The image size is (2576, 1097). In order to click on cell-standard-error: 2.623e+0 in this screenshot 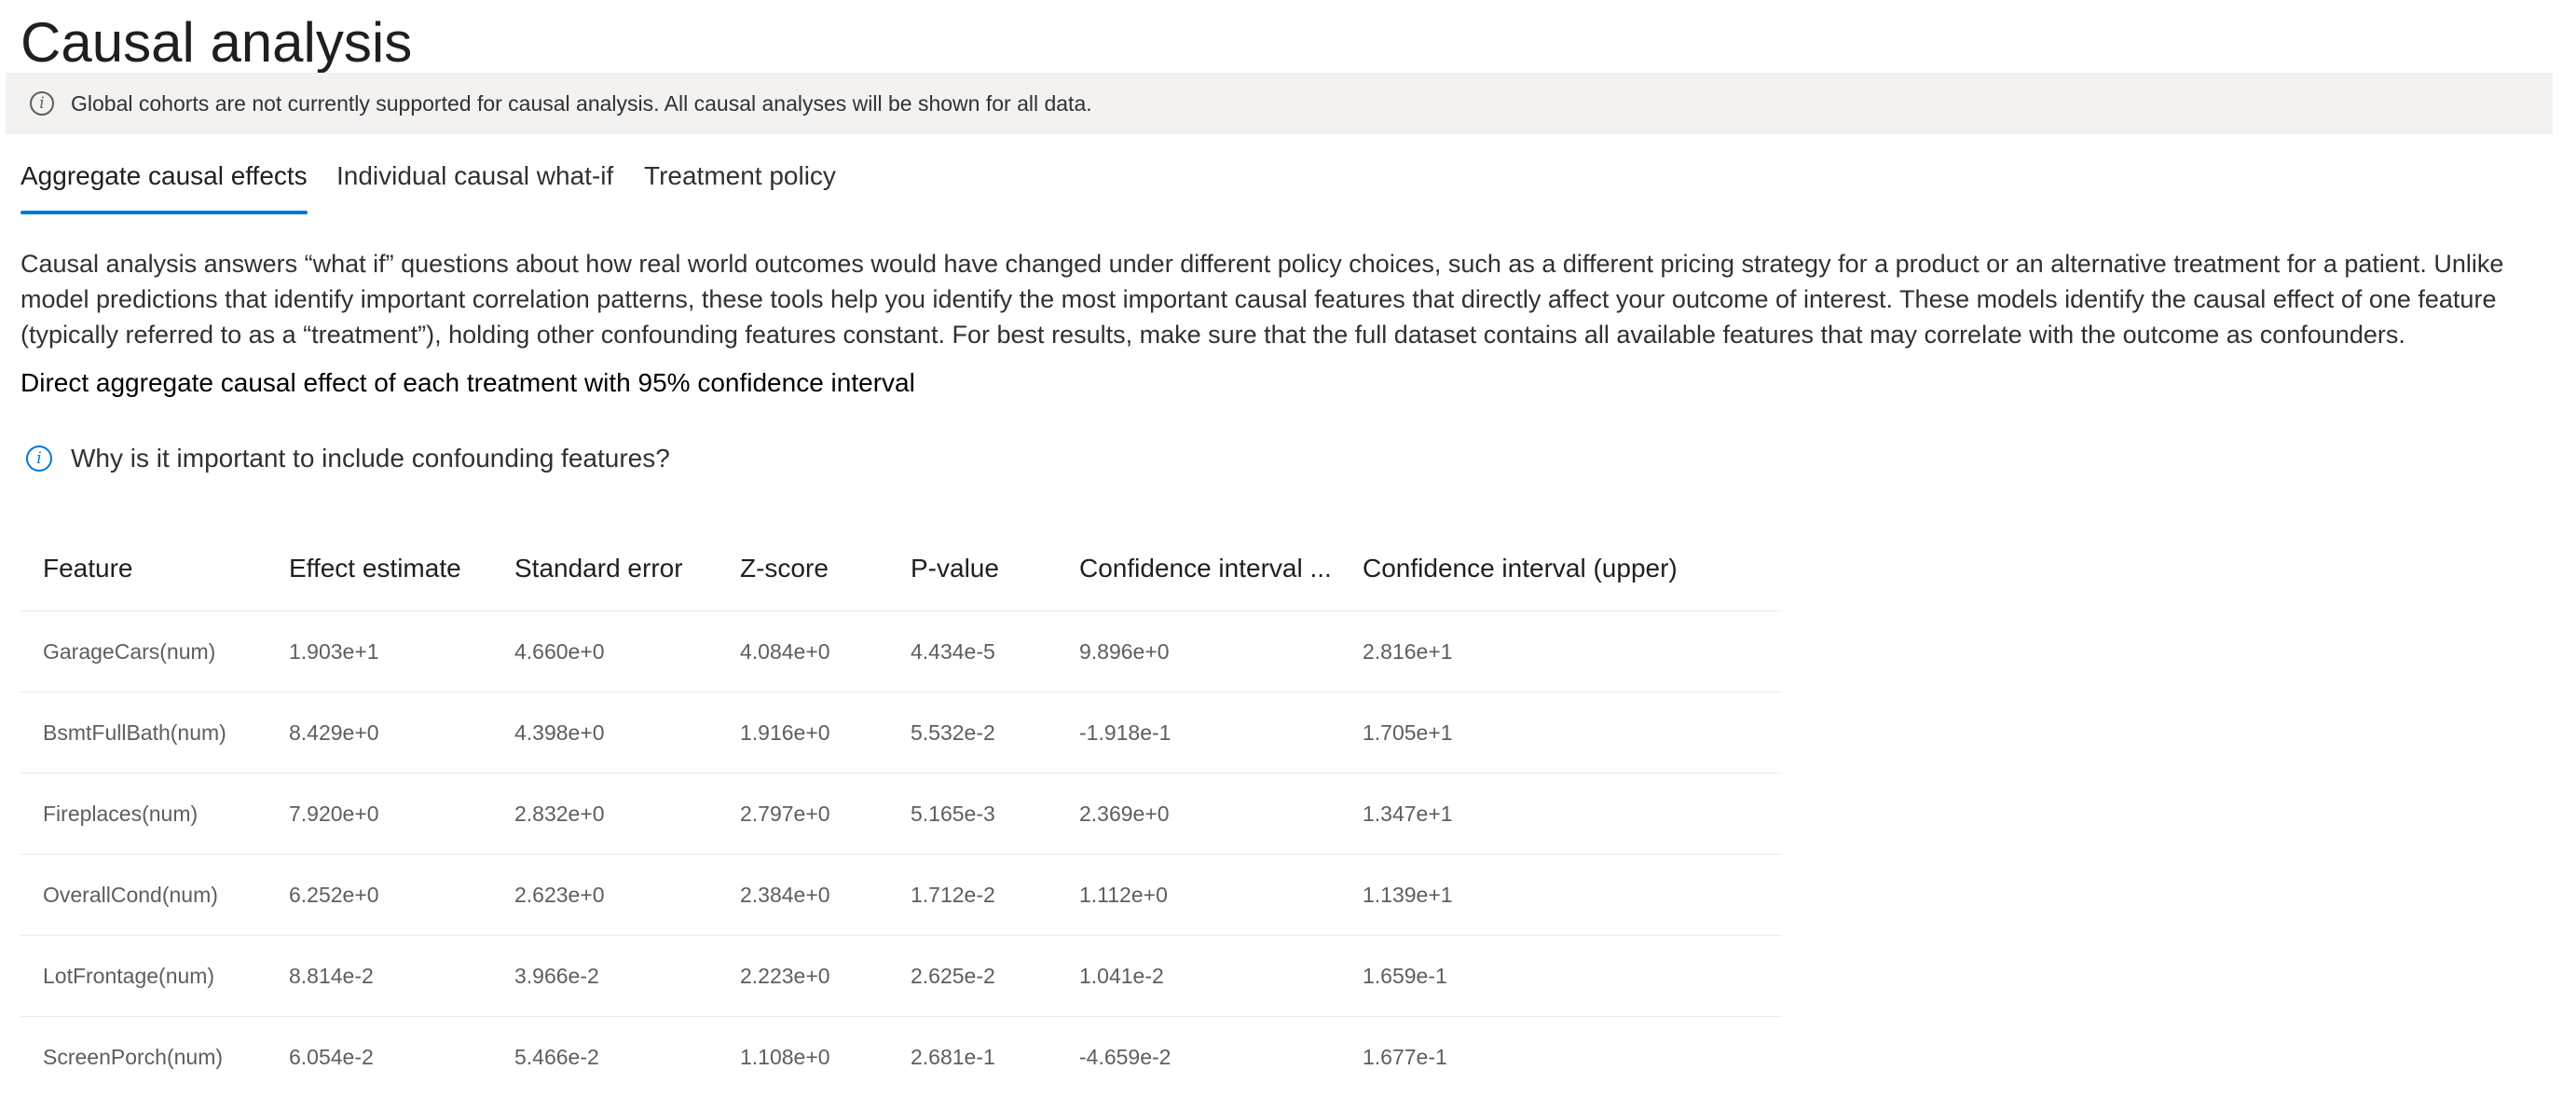, I will do `click(559, 895)`.